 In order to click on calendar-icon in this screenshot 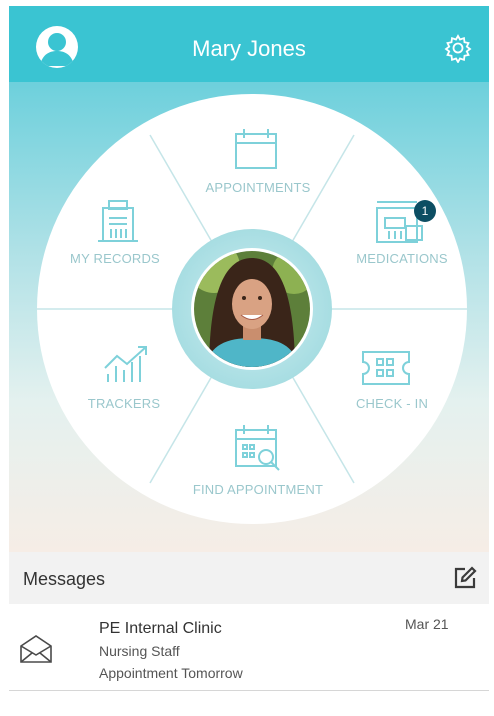, I will do `click(256, 151)`.